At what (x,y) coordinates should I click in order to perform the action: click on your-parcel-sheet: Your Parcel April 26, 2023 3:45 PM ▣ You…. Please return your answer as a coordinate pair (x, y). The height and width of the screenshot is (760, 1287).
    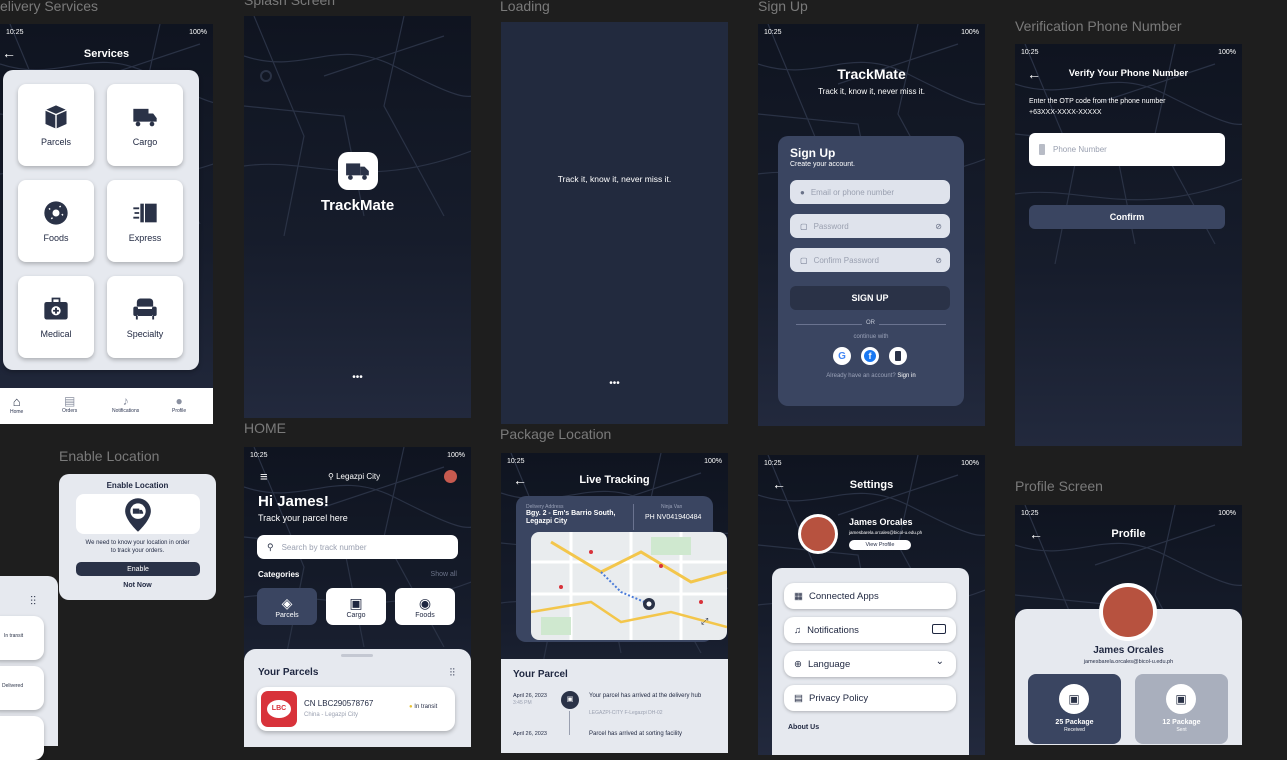
    Looking at the image, I should click on (614, 706).